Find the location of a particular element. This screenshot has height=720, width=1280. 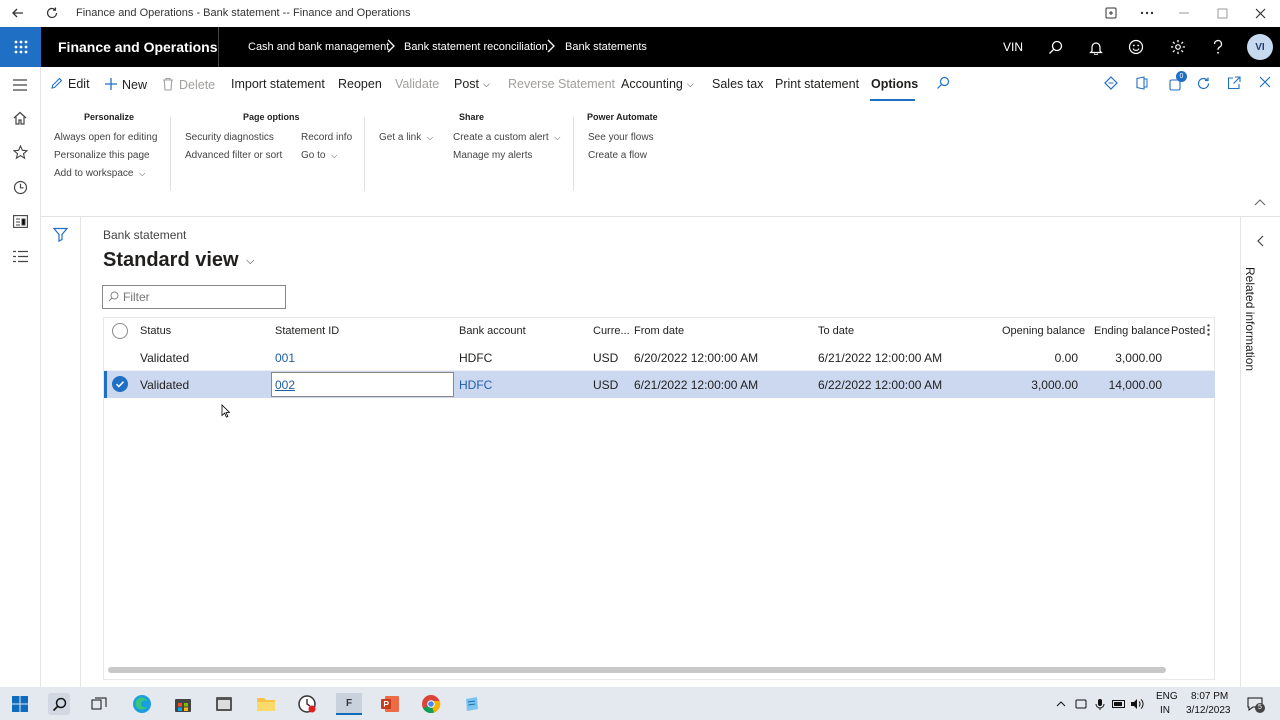

horizontal-scrollbar is located at coordinates (637, 670).